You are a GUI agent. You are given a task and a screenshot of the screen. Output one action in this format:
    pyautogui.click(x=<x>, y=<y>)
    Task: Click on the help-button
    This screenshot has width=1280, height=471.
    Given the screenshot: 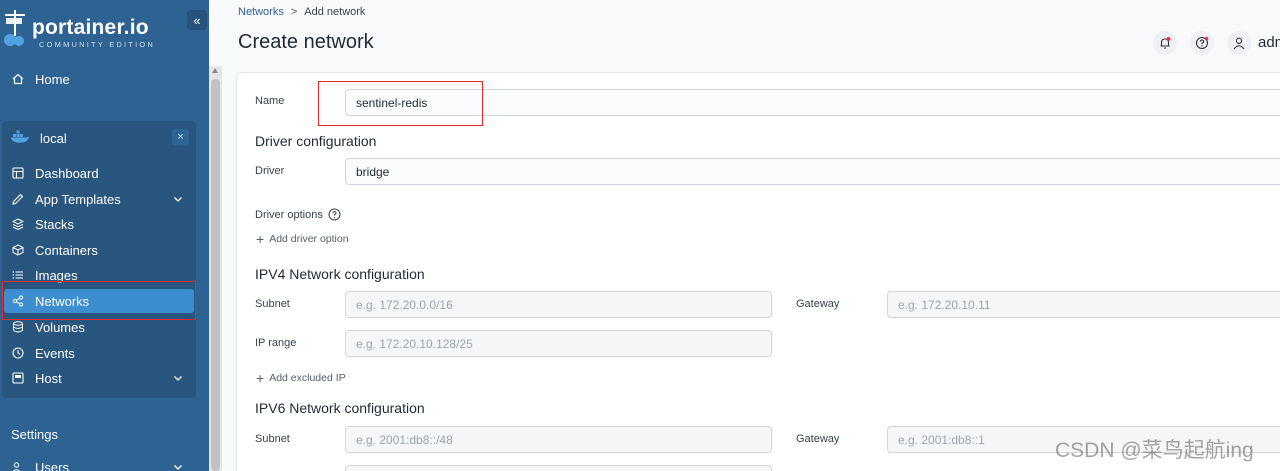 What is the action you would take?
    pyautogui.click(x=1202, y=43)
    